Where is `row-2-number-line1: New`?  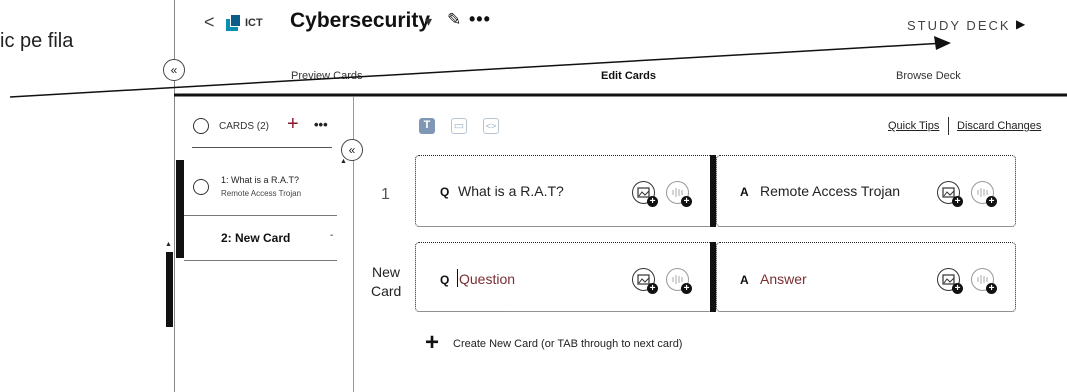 row-2-number-line1: New is located at coordinates (386, 272).